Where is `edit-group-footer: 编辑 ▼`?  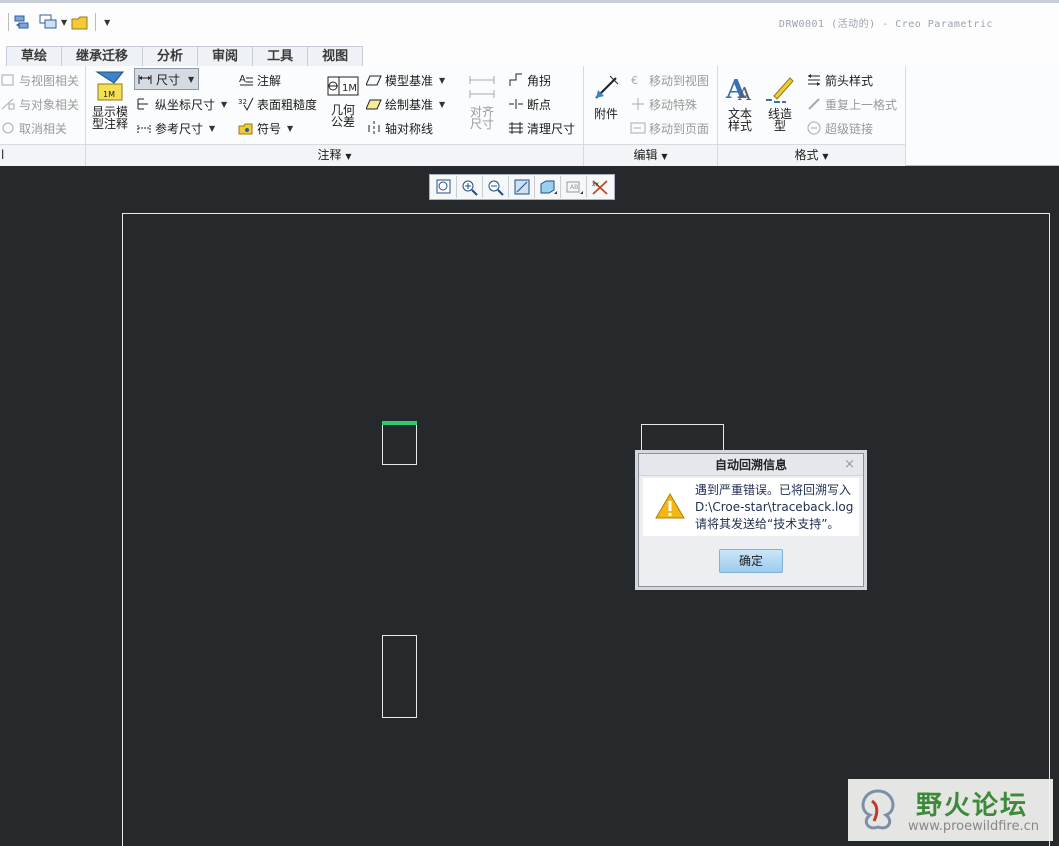
edit-group-footer: 编辑 ▼ is located at coordinates (650, 155).